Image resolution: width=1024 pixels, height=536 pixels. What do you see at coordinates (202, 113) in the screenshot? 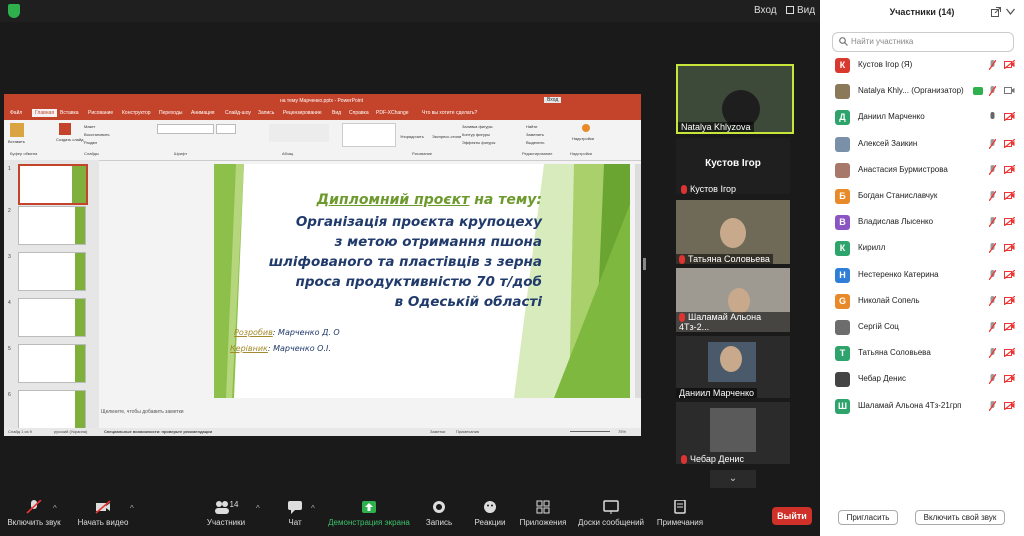
I see `tab-animation: Анимация` at bounding box center [202, 113].